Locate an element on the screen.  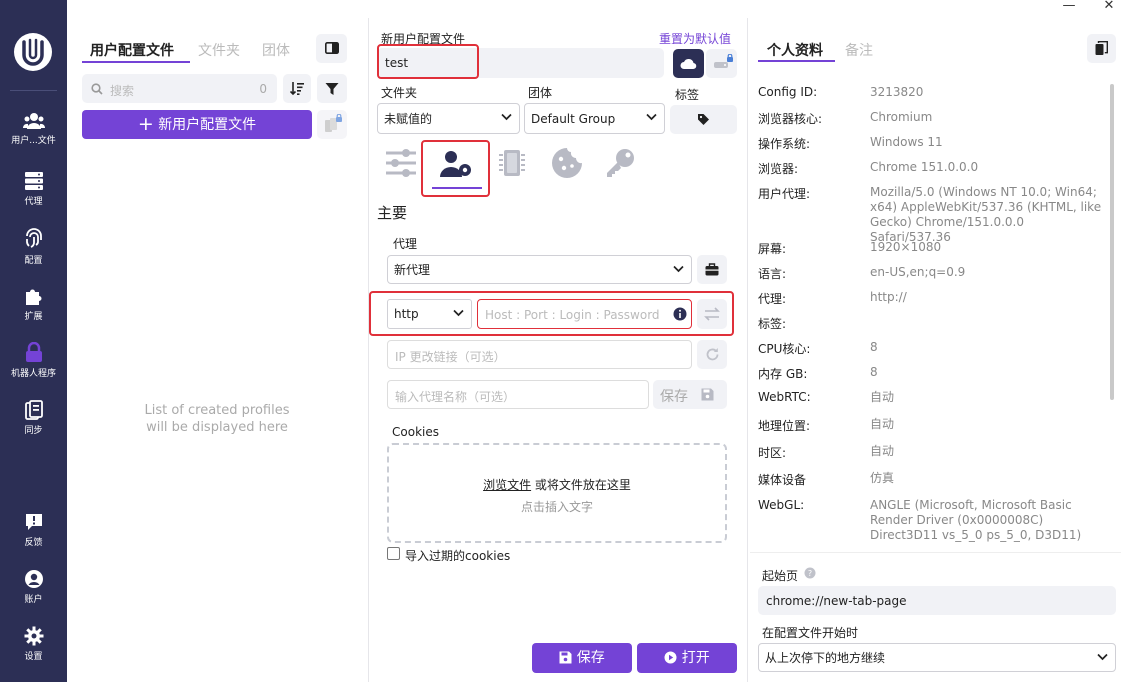
info-key: 屏幕: is located at coordinates (772, 249).